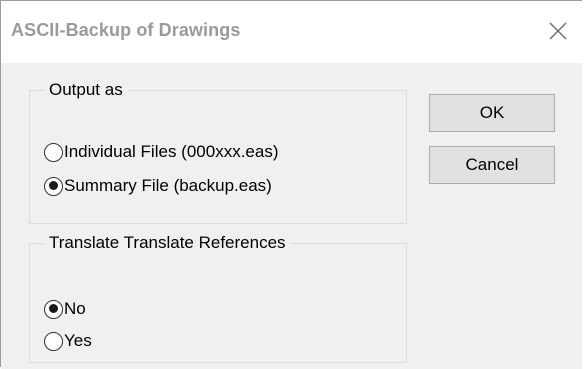 The height and width of the screenshot is (369, 584). I want to click on output-as-legend: Output as, so click(86, 90).